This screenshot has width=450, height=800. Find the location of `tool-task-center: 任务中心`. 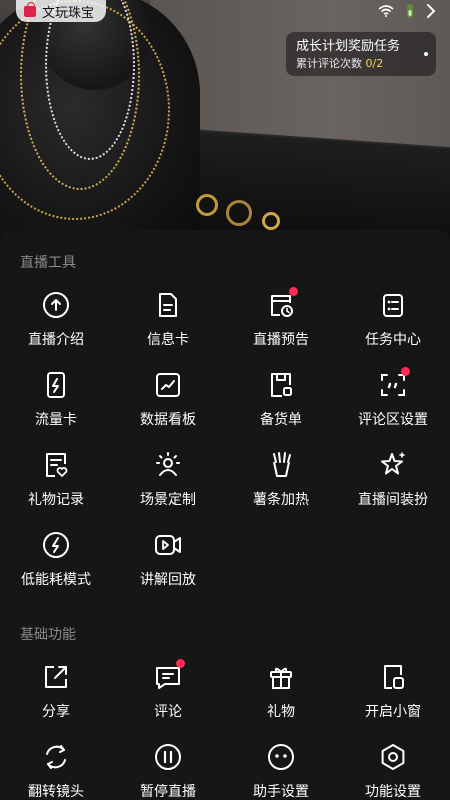

tool-task-center: 任务中心 is located at coordinates (393, 325).